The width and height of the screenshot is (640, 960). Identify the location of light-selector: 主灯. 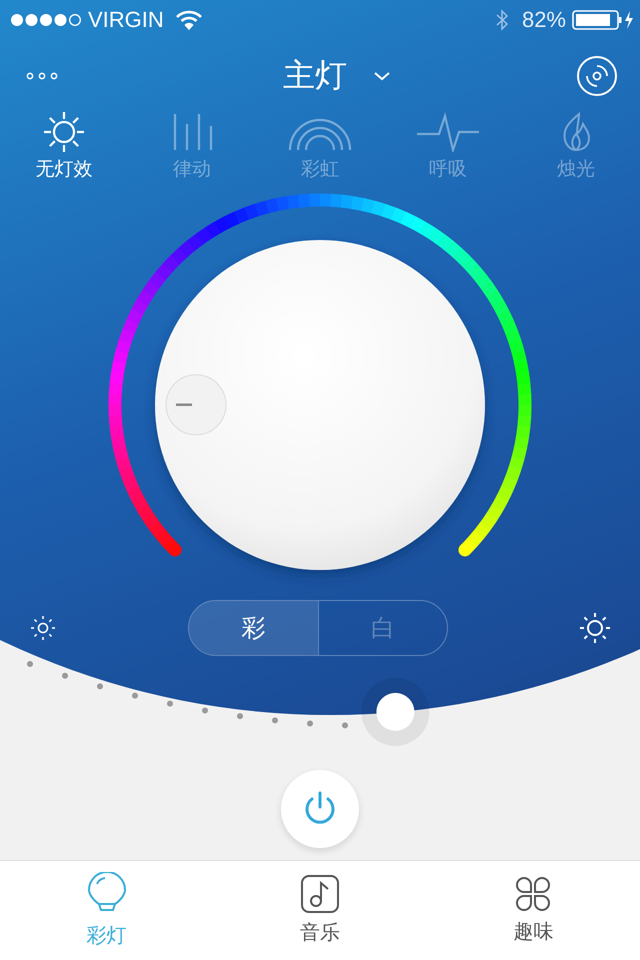
(337, 76).